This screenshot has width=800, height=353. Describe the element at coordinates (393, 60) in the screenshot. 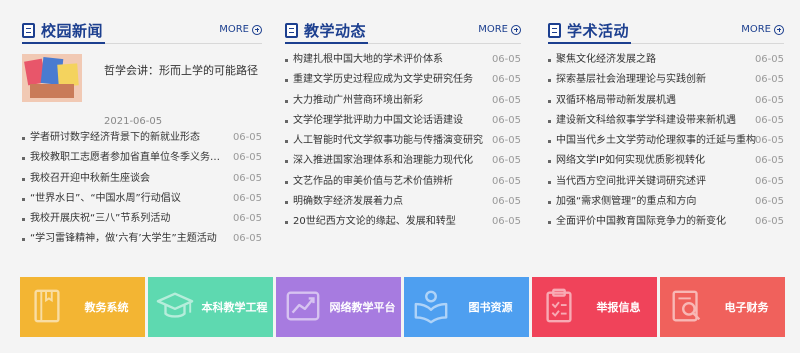

I see `item-title: 构建扎根中国大地的学术评价体系` at that location.